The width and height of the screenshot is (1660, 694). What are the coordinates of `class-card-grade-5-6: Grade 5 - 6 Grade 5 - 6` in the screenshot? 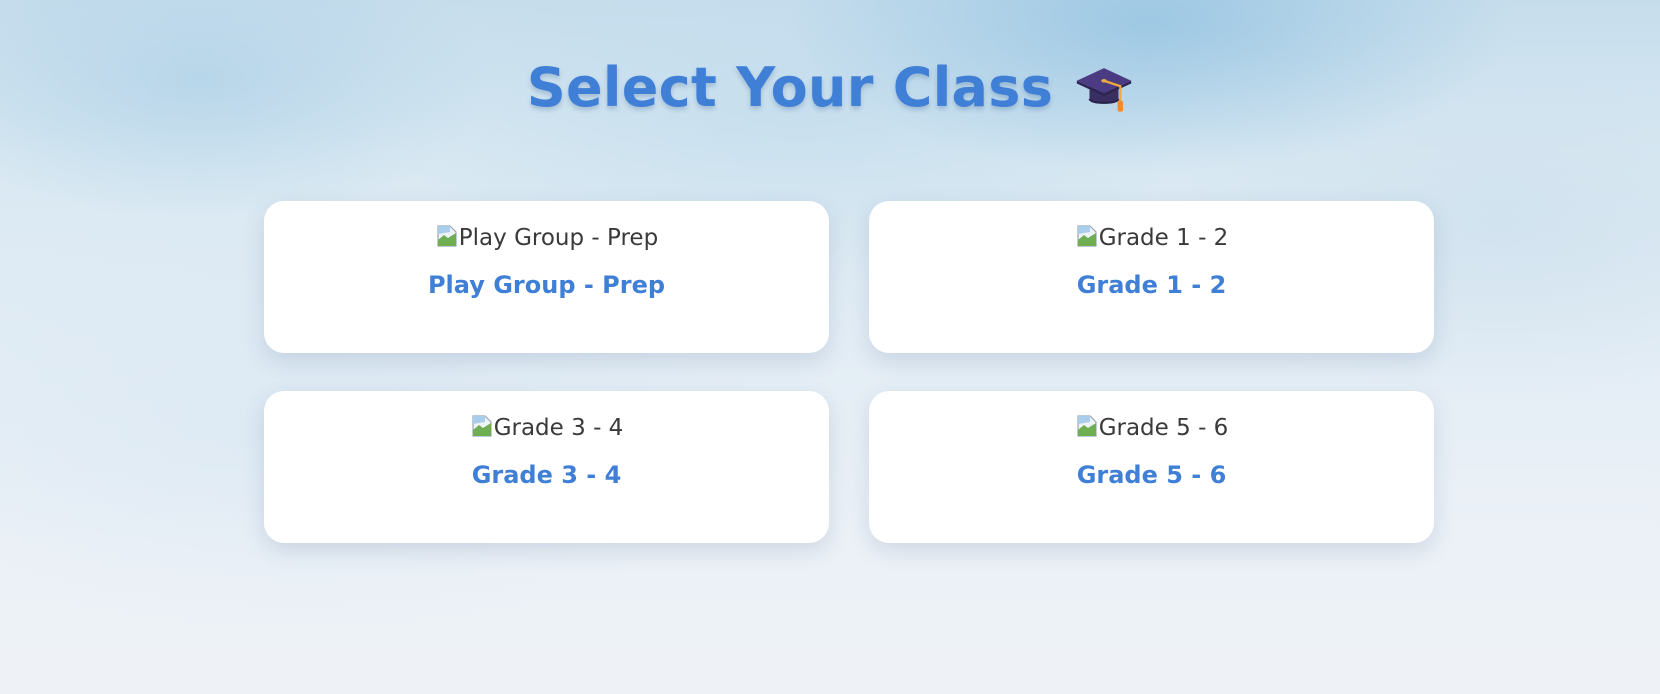 It's located at (1151, 467).